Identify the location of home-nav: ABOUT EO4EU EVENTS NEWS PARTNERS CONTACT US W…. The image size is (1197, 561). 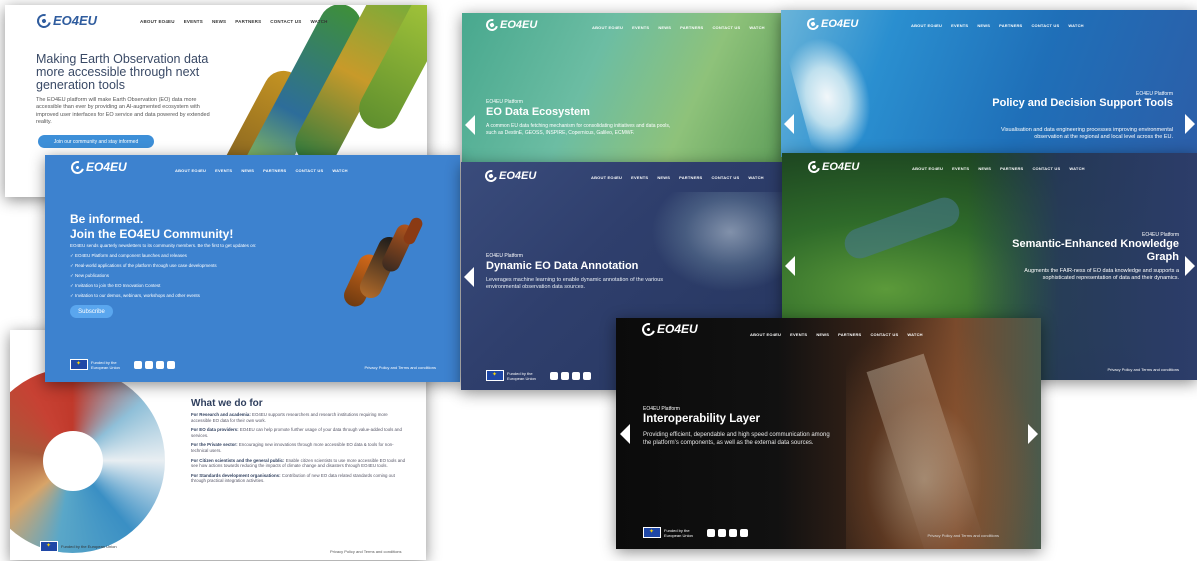
(238, 21).